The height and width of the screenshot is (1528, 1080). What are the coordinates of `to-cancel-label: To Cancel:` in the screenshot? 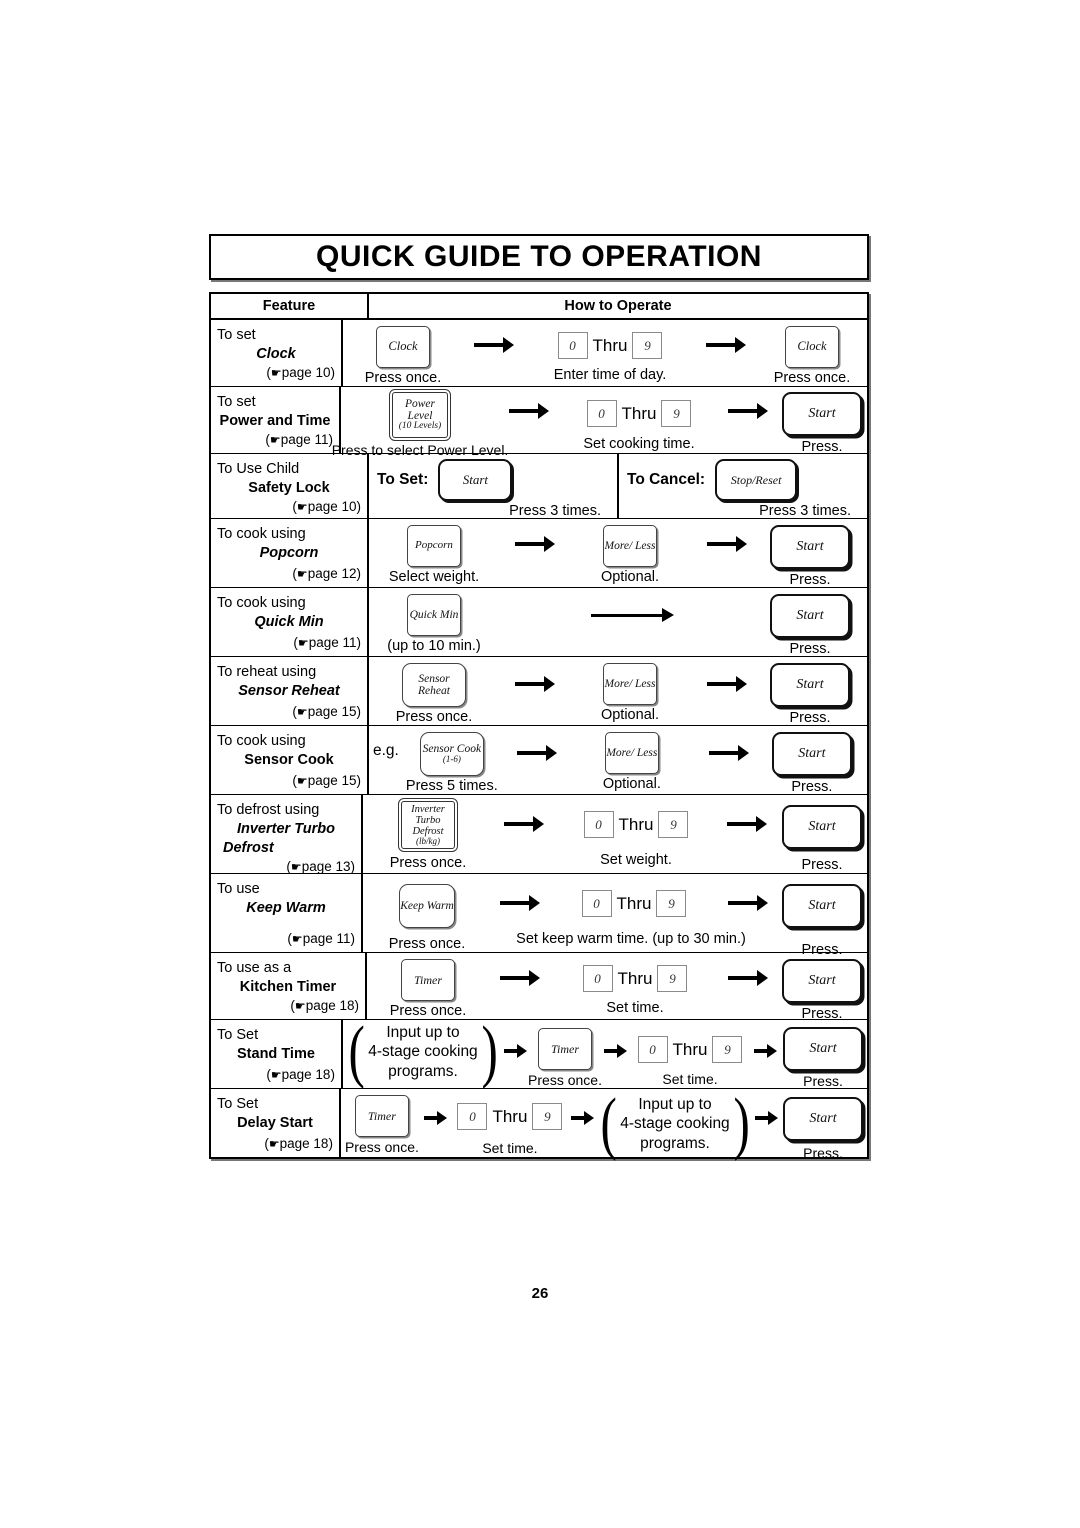 It's located at (666, 479).